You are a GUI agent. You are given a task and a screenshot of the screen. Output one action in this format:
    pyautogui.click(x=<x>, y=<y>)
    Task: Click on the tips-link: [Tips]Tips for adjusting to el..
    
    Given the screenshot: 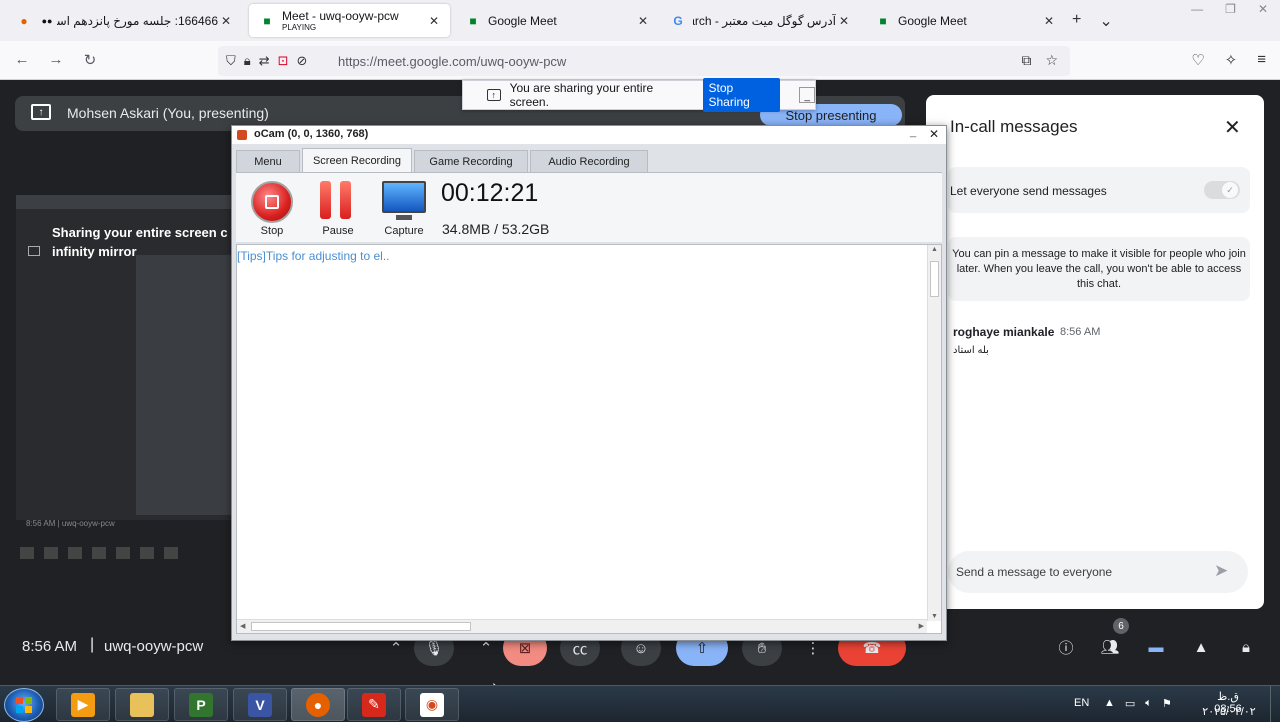 What is the action you would take?
    pyautogui.click(x=313, y=256)
    